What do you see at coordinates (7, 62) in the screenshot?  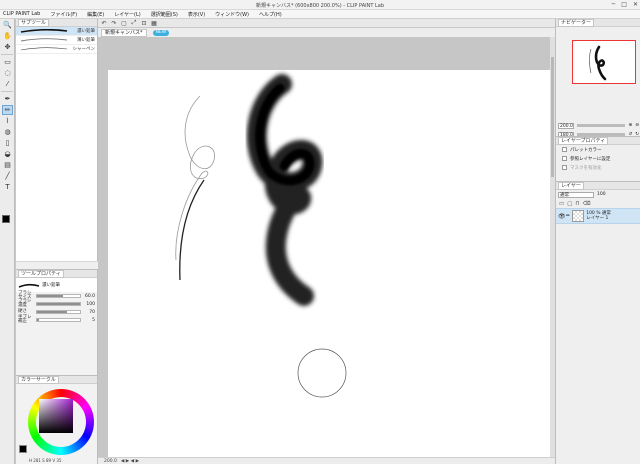 I see `select-rect-tool: ▭` at bounding box center [7, 62].